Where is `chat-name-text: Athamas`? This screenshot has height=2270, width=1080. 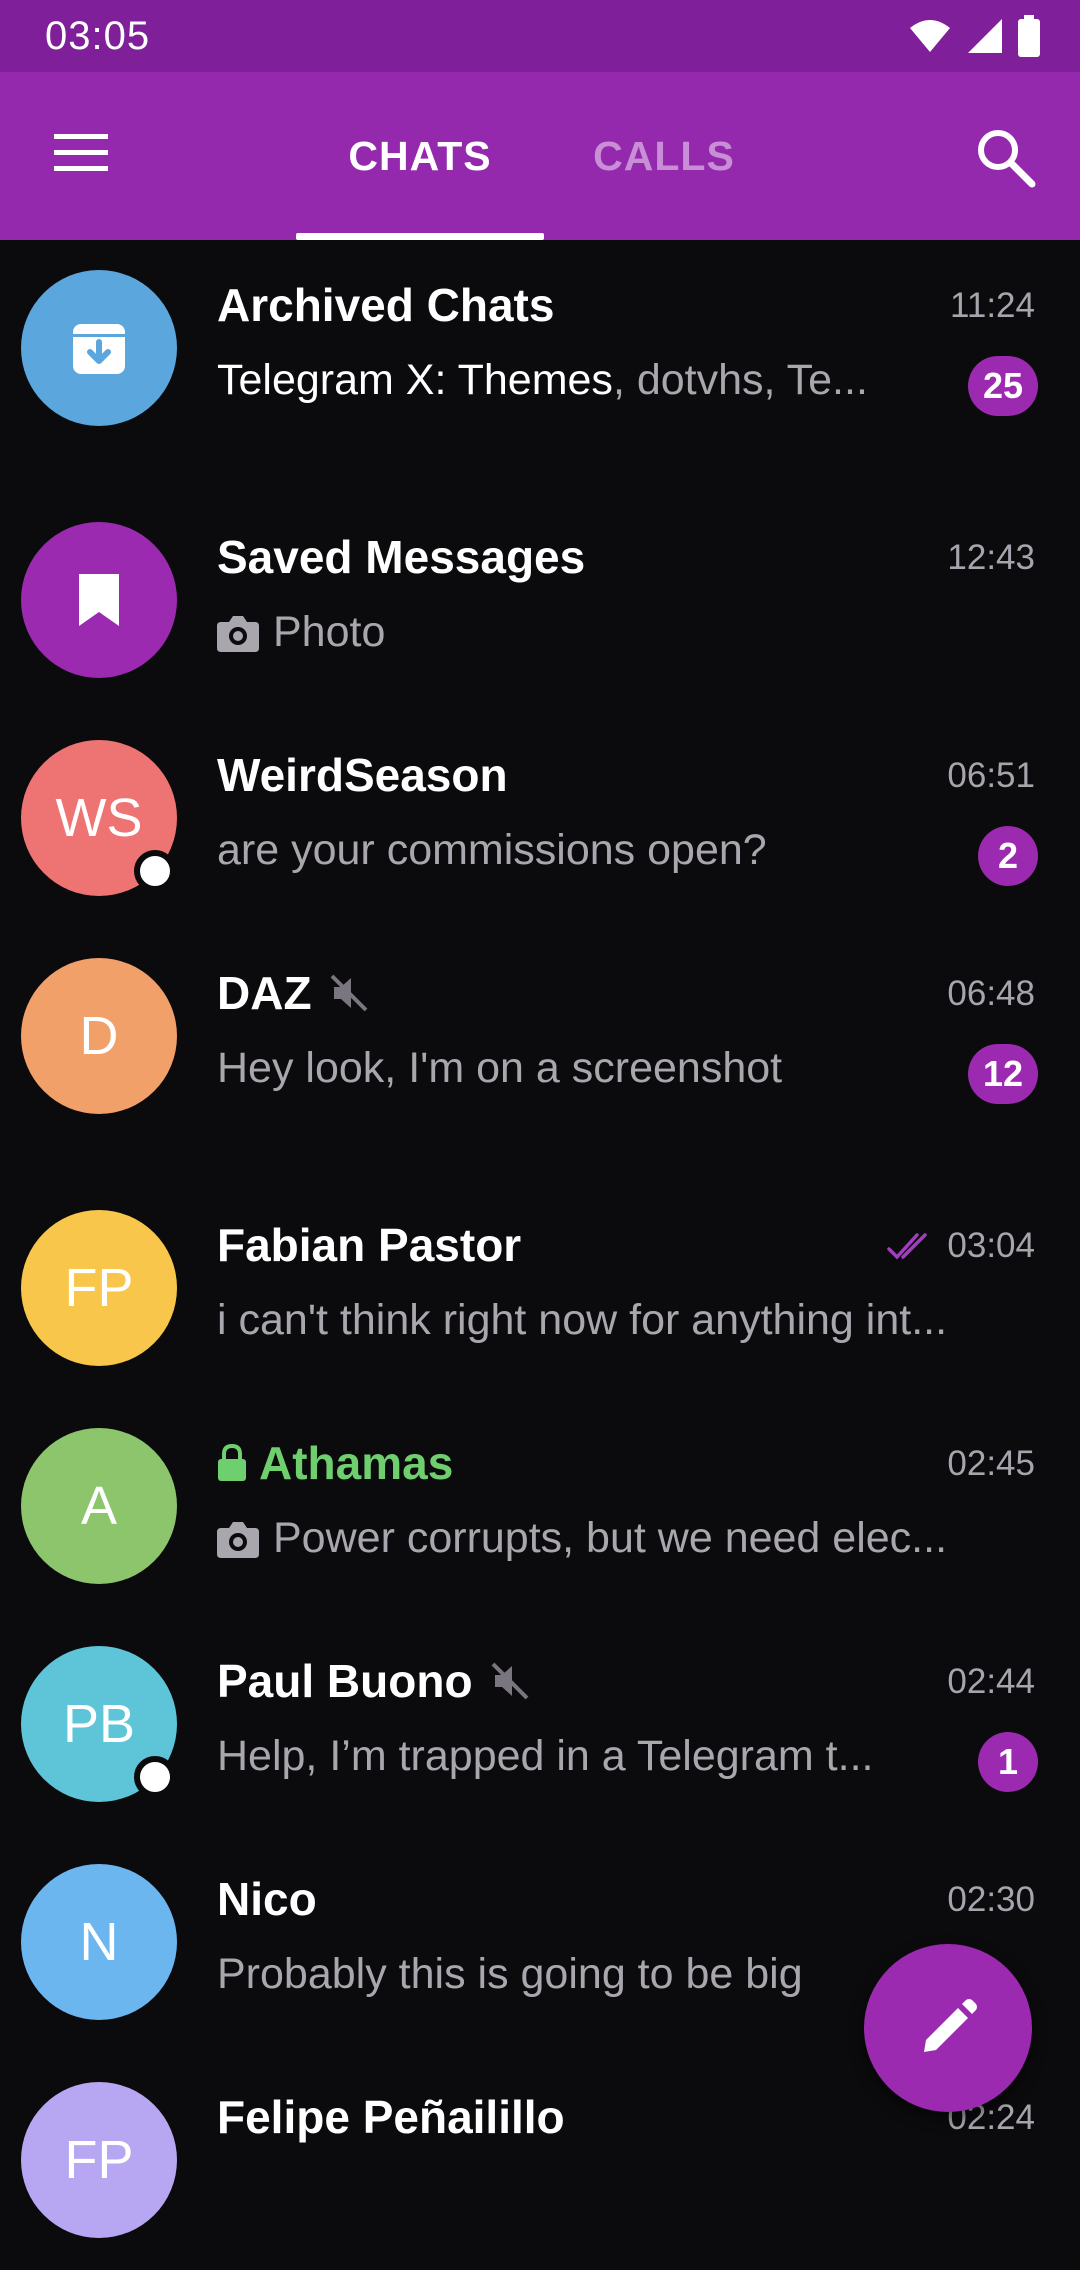
chat-name-text: Athamas is located at coordinates (356, 1463).